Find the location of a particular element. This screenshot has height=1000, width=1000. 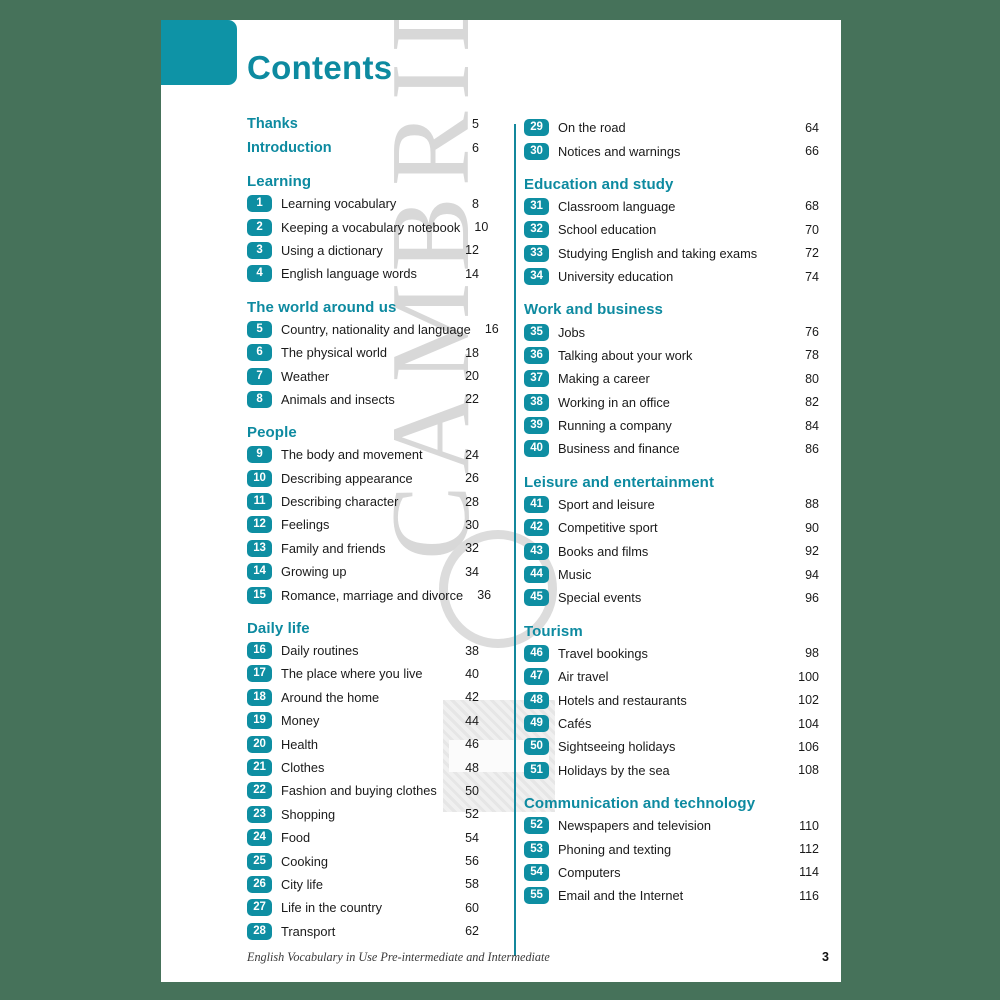

unit-number-badge: 31 is located at coordinates (536, 206).